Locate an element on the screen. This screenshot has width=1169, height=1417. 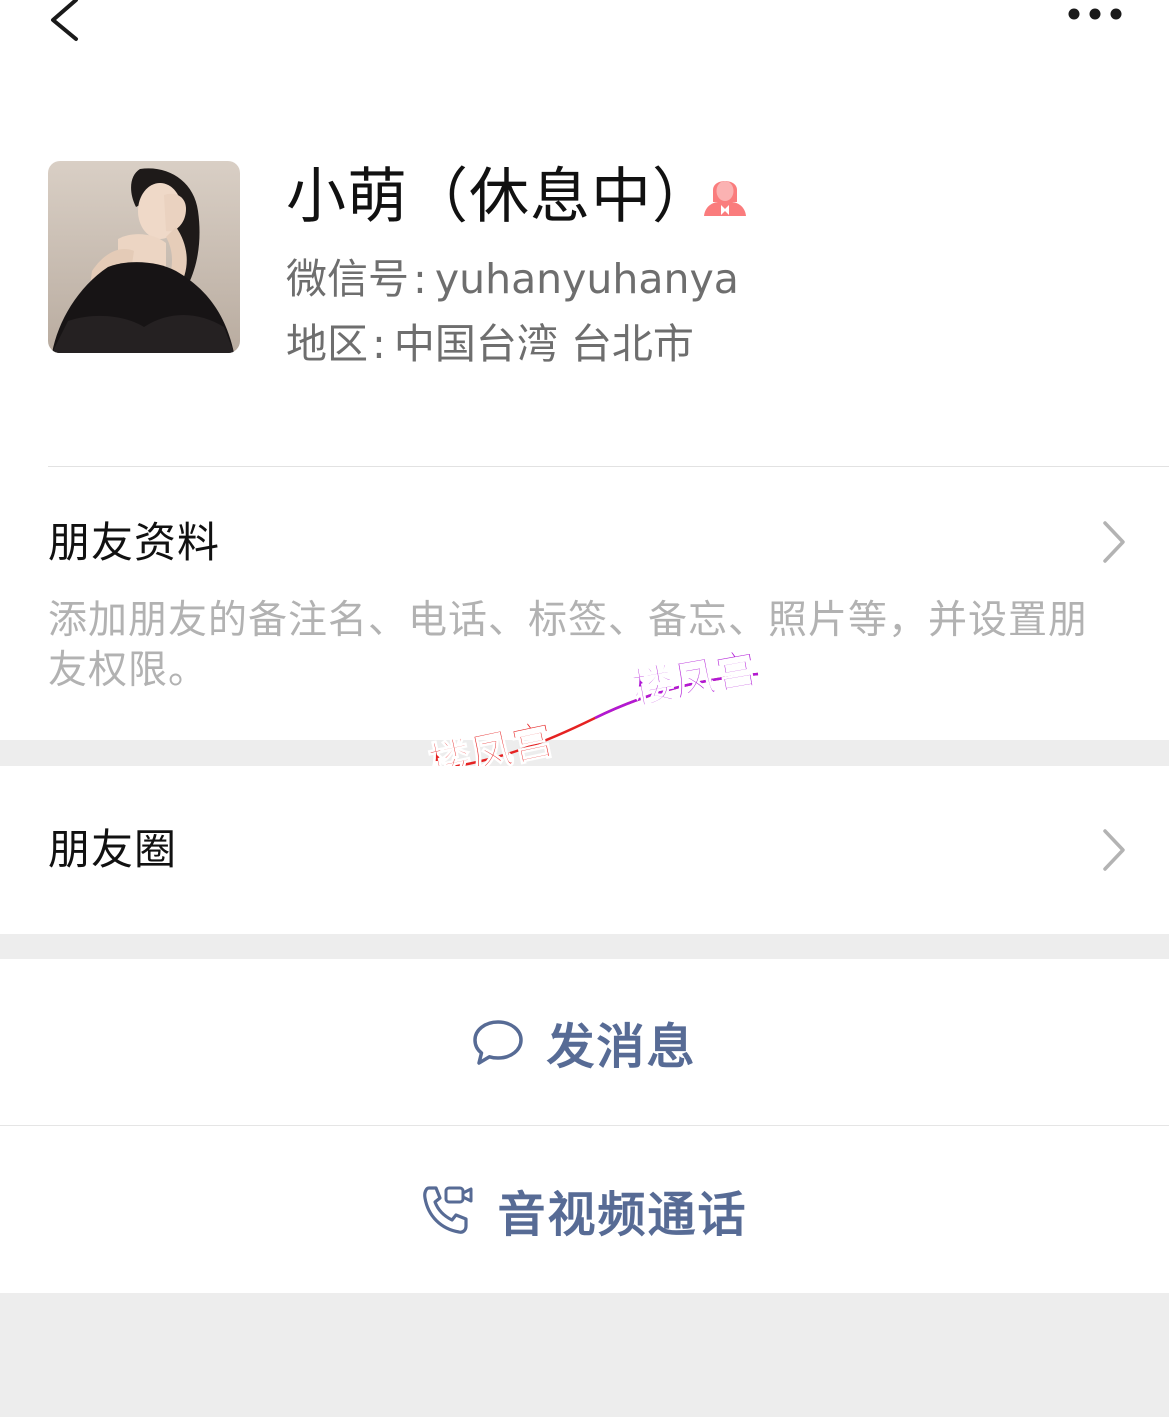
female-person-icon is located at coordinates (725, 198).